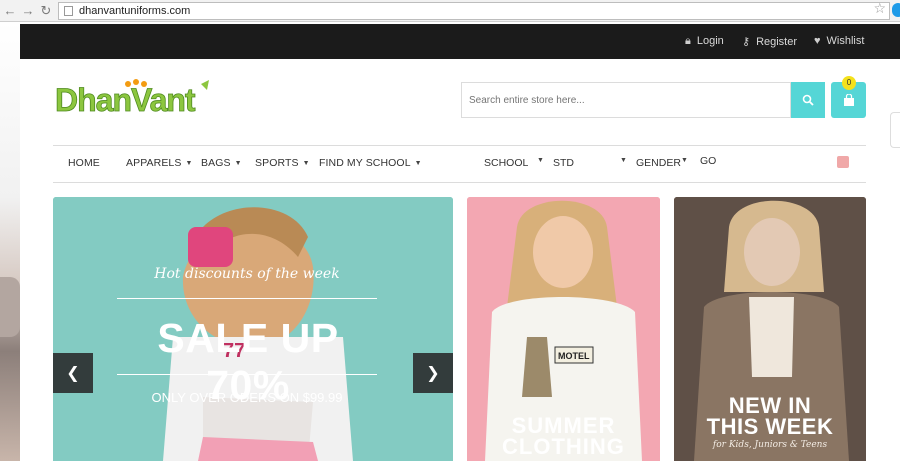  What do you see at coordinates (770, 426) in the screenshot?
I see `new-in-title-line2: THIS WEEK` at bounding box center [770, 426].